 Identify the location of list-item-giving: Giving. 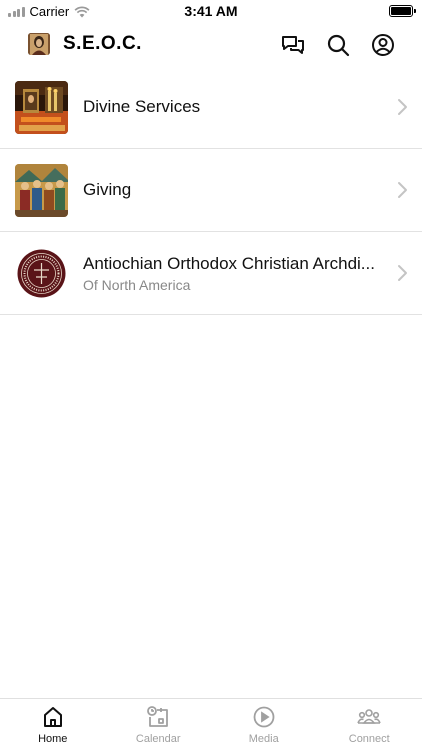
(211, 190).